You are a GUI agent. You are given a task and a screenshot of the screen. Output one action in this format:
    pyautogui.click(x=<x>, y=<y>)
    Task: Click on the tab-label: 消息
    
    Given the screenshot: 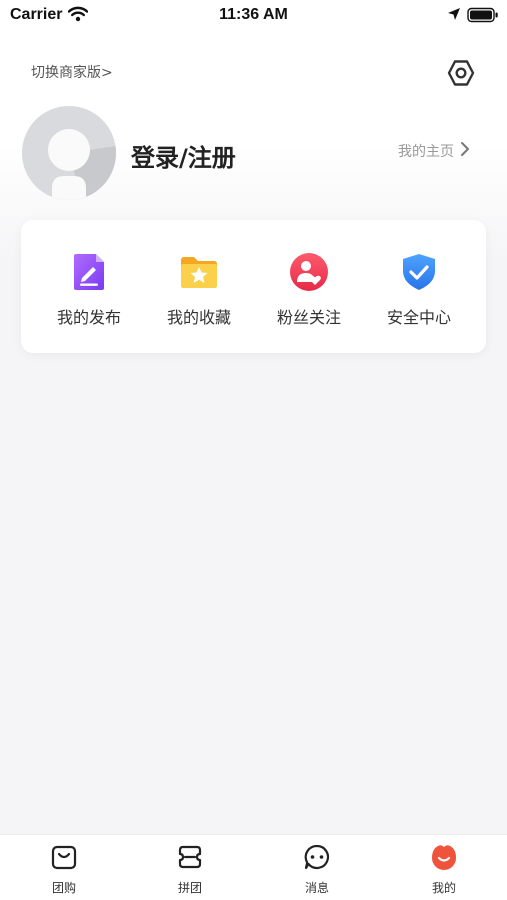 What is the action you would take?
    pyautogui.click(x=316, y=888)
    